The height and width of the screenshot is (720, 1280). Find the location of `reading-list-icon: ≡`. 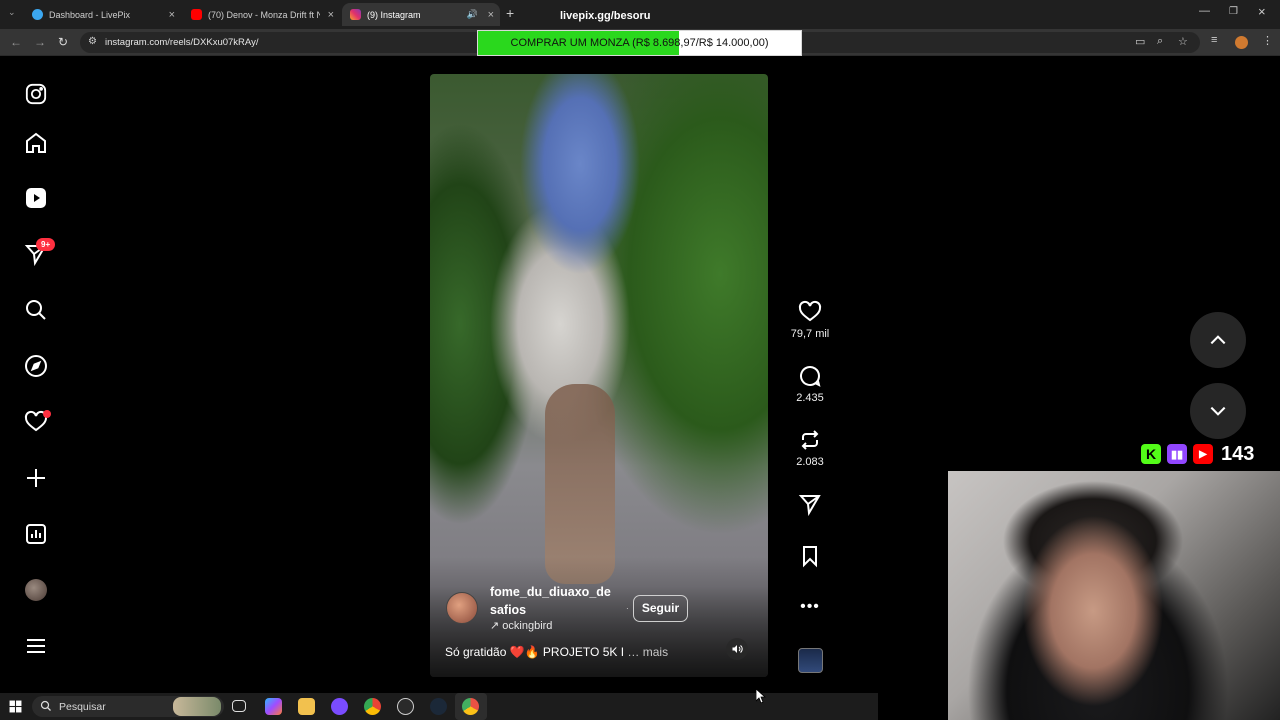

reading-list-icon: ≡ is located at coordinates (1214, 40).